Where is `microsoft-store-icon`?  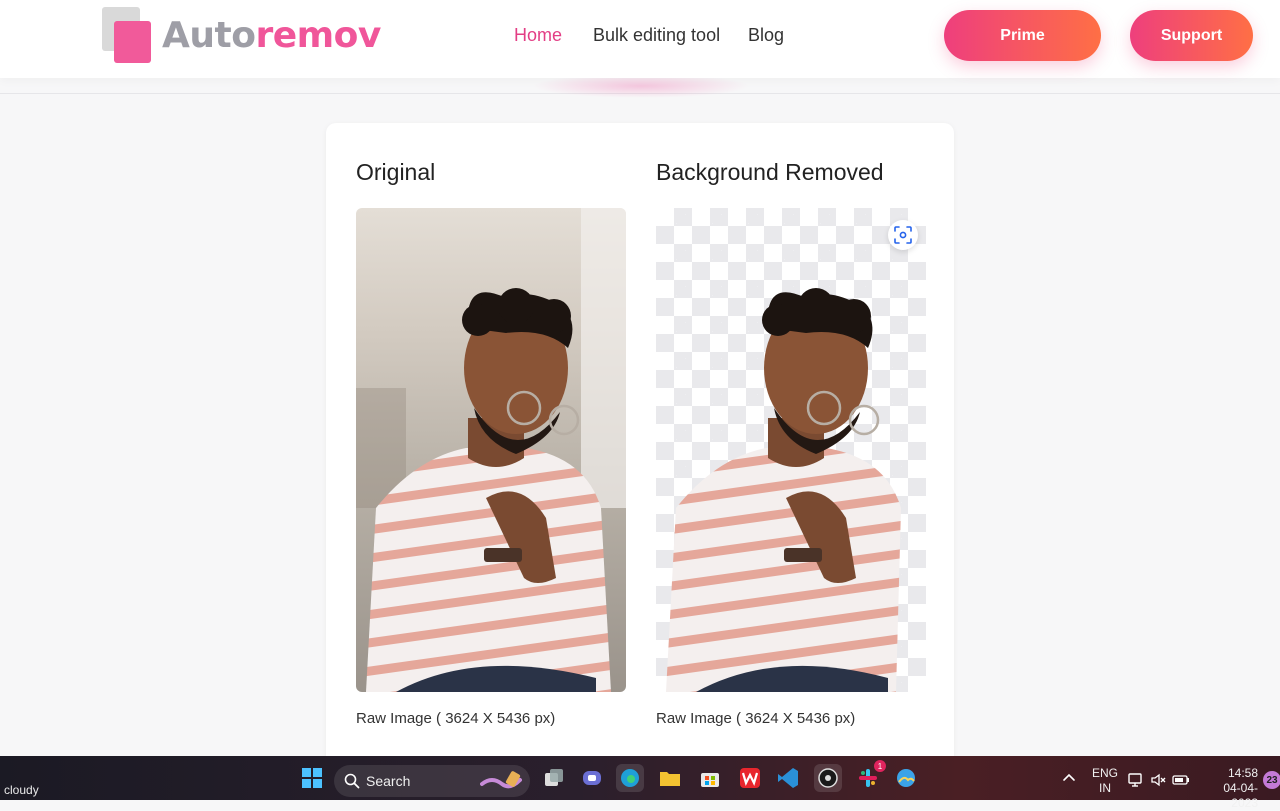 microsoft-store-icon is located at coordinates (710, 778).